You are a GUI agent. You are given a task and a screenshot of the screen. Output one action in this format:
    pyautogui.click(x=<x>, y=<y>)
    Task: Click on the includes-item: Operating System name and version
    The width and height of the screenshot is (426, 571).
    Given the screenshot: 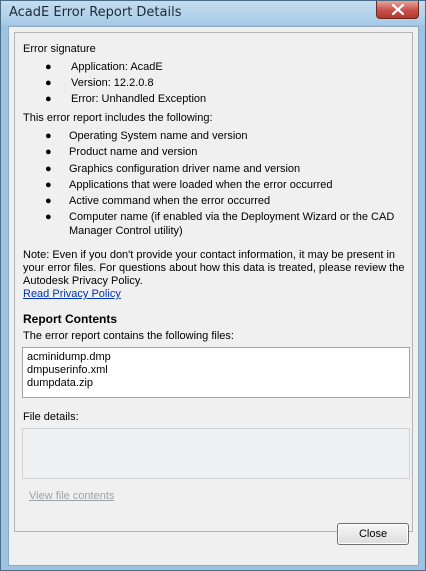 What is the action you would take?
    pyautogui.click(x=158, y=136)
    